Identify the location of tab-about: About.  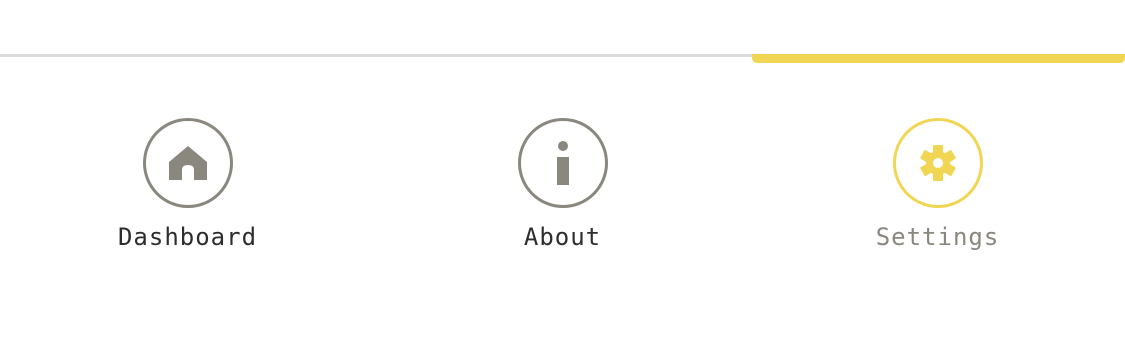
(562, 193).